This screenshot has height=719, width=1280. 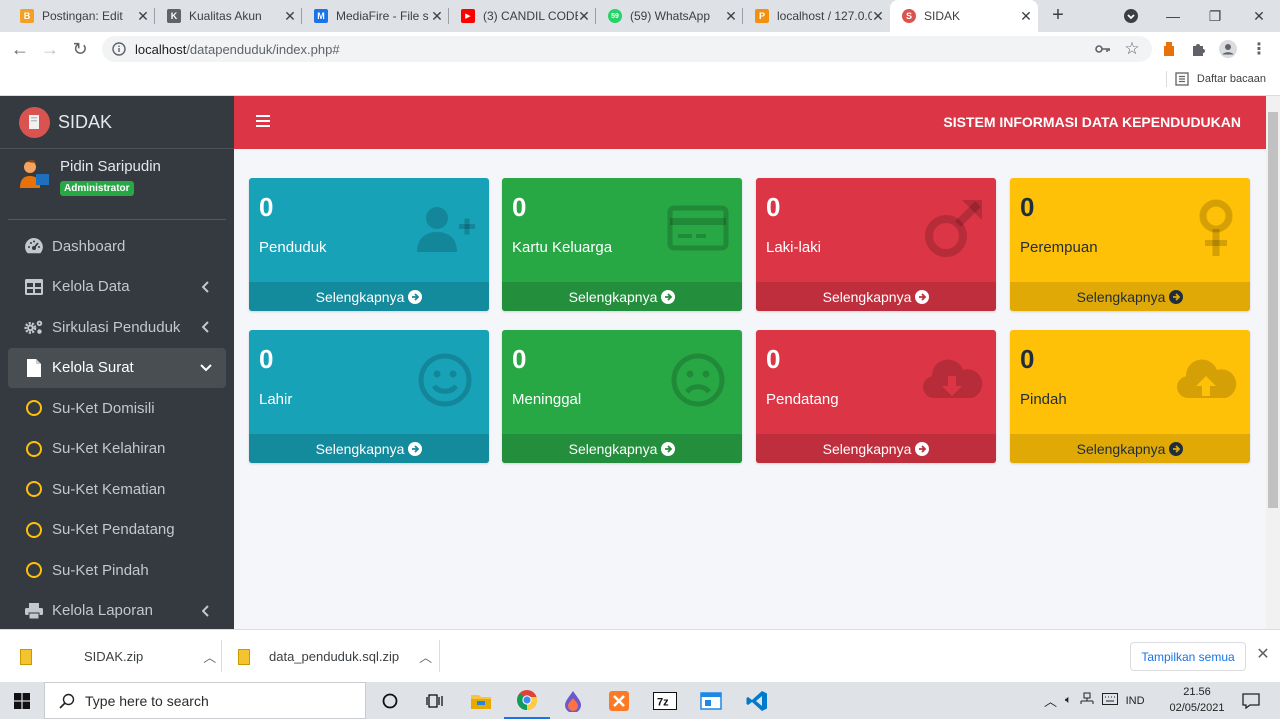 I want to click on stat-card-penduduk: 0 Penduduk Selengkapnya, so click(x=369, y=244).